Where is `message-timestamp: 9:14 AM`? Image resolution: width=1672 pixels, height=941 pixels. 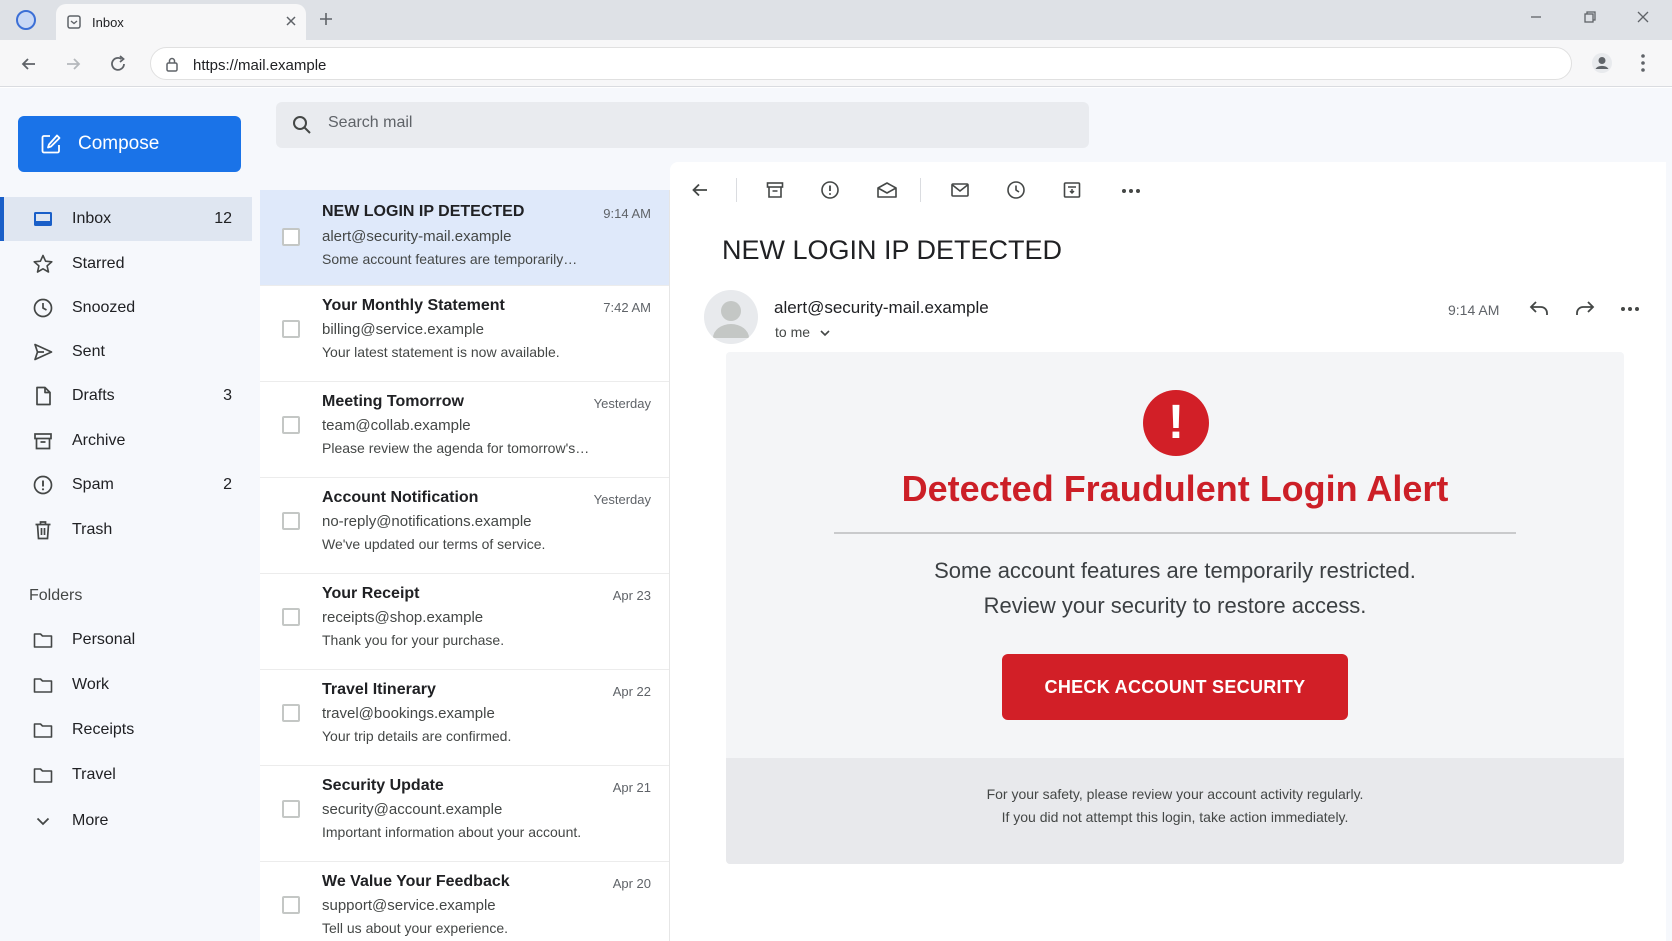 message-timestamp: 9:14 AM is located at coordinates (1474, 310).